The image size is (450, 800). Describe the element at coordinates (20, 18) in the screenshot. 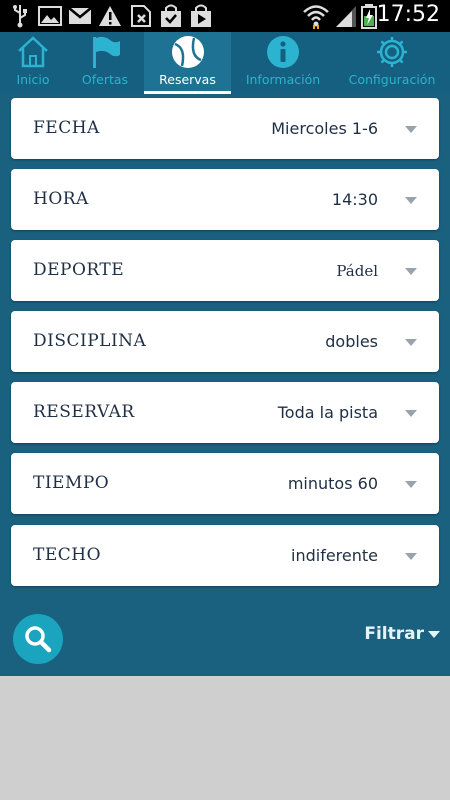

I see `usb-icon` at that location.